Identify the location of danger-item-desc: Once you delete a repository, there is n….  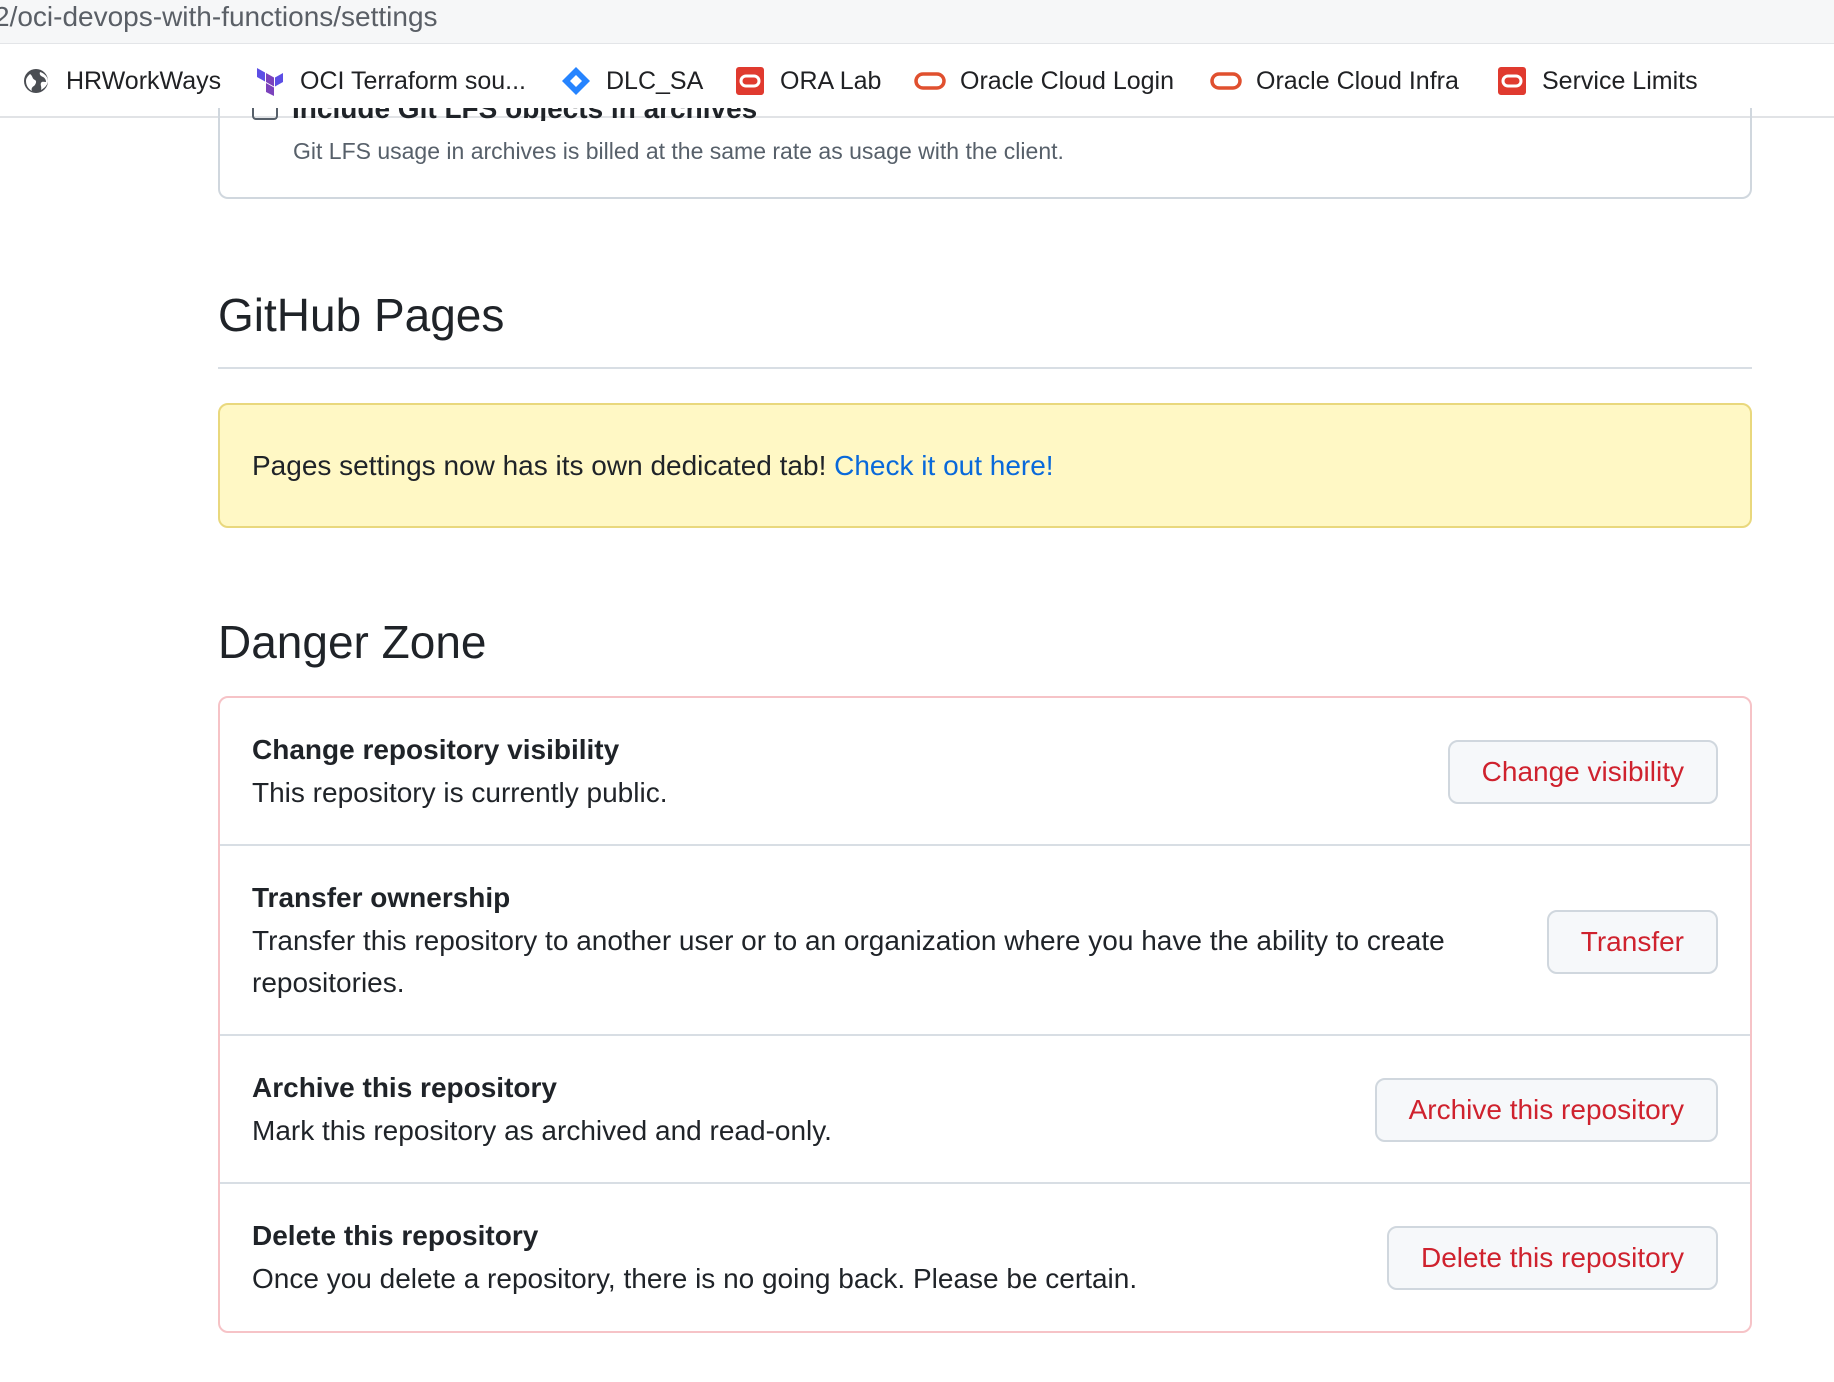
(695, 1278).